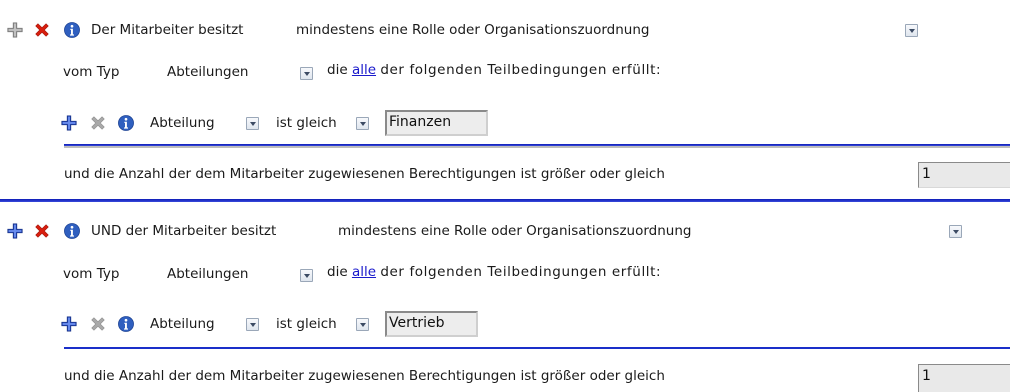 This screenshot has height=392, width=1010. I want to click on condition-text: Der Mitarbeiter besitzt, so click(167, 30).